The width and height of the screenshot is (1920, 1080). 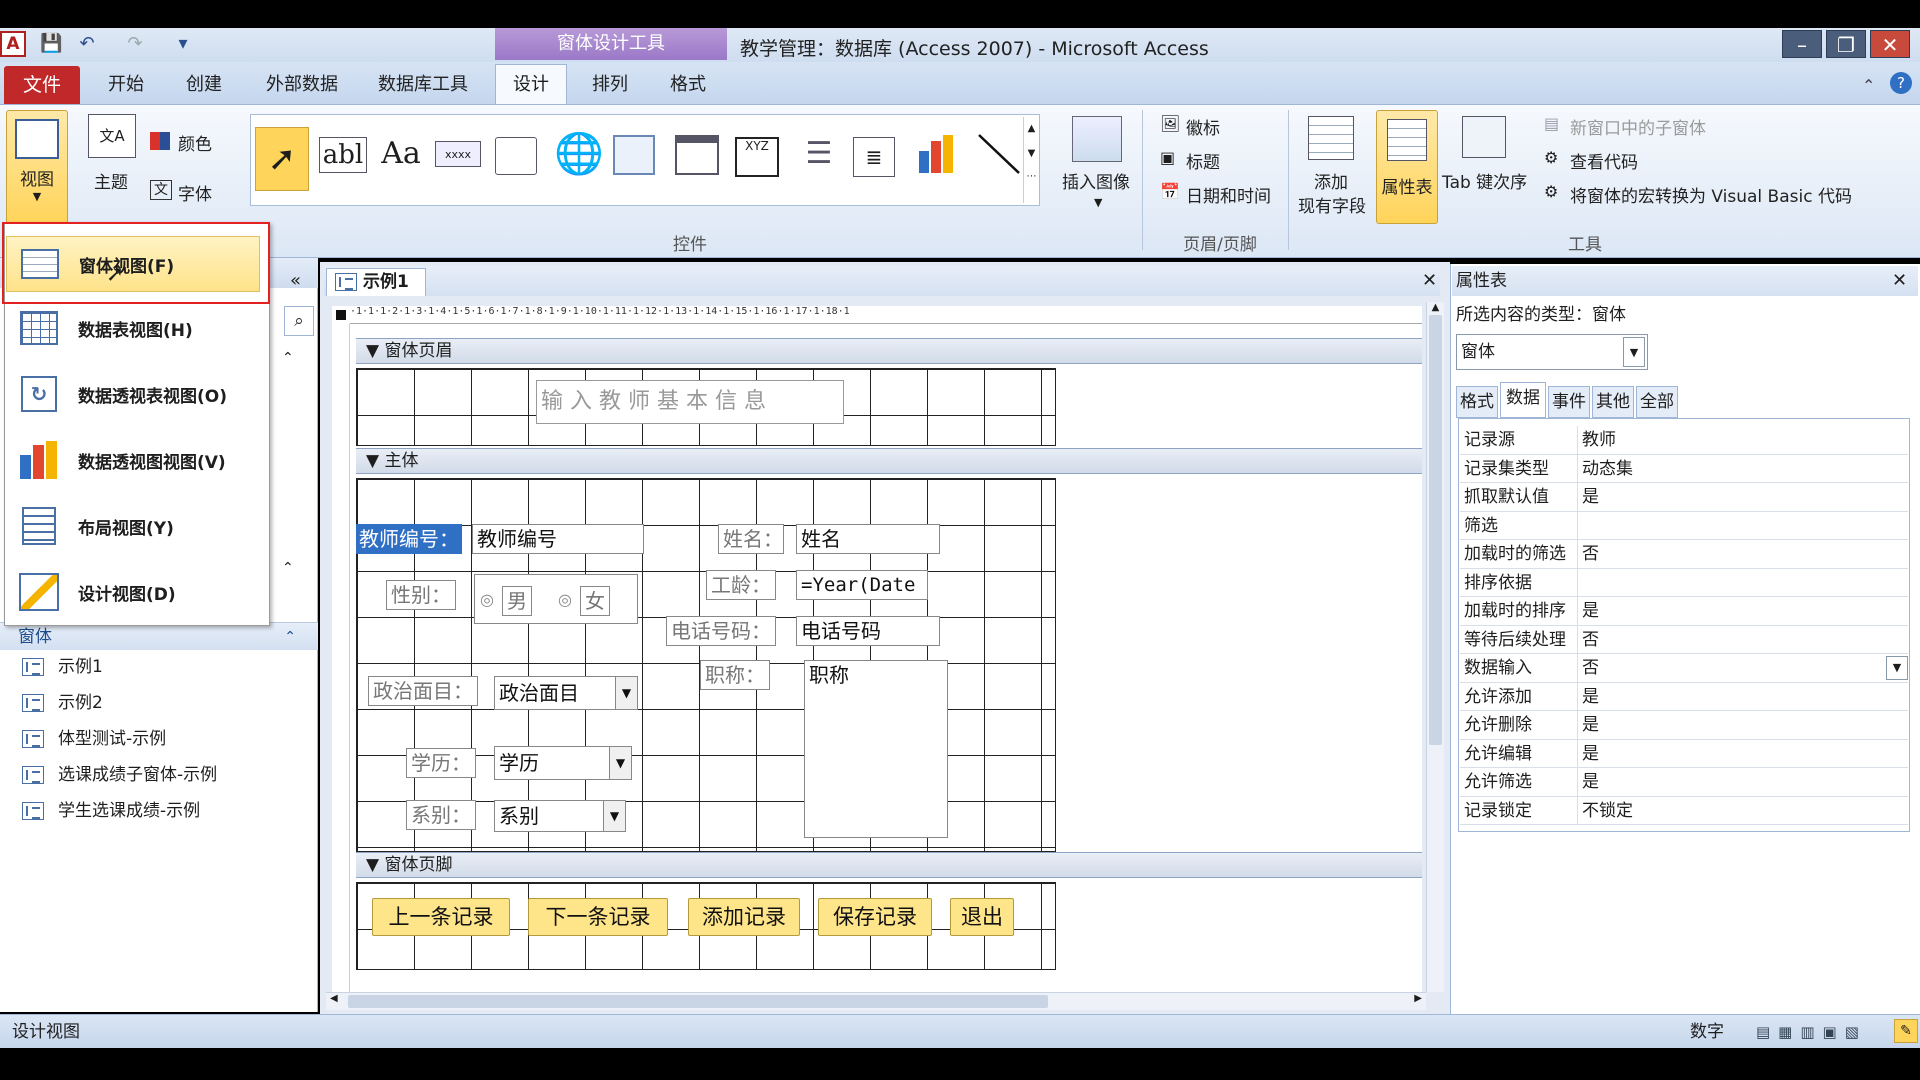 What do you see at coordinates (133, 460) in the screenshot?
I see `menu-item-pivot-chart-view: 数据透视图视图(V)` at bounding box center [133, 460].